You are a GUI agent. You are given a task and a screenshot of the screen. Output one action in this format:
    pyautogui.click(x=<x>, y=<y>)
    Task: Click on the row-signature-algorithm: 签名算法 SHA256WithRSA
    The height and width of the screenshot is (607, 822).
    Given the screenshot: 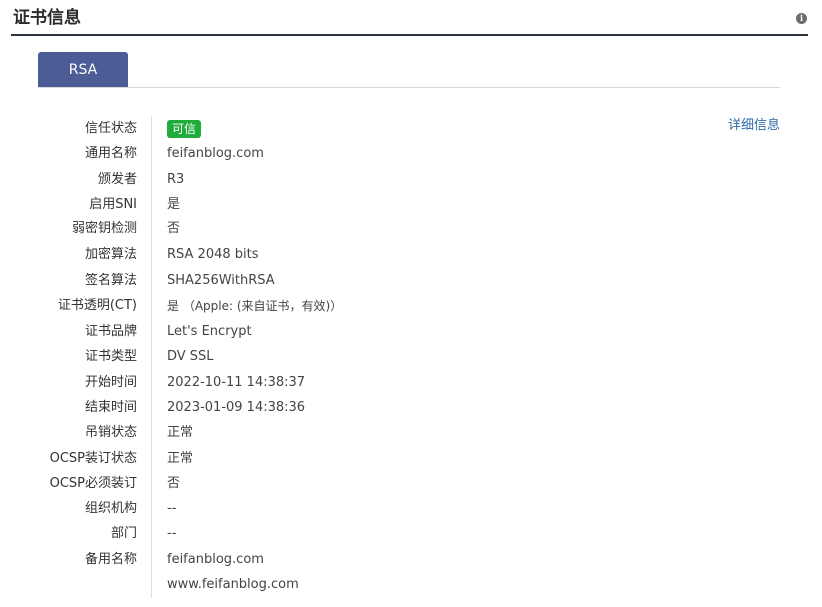 What is the action you would take?
    pyautogui.click(x=411, y=281)
    